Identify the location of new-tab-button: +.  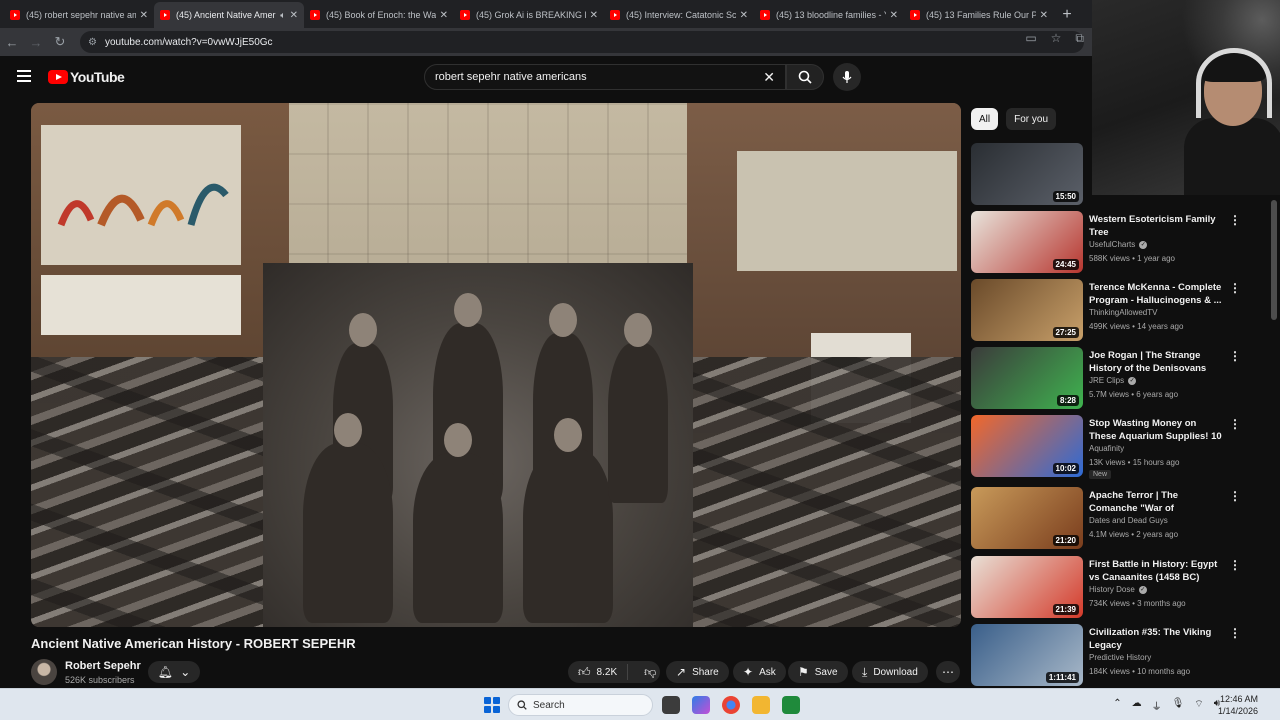
(1067, 15).